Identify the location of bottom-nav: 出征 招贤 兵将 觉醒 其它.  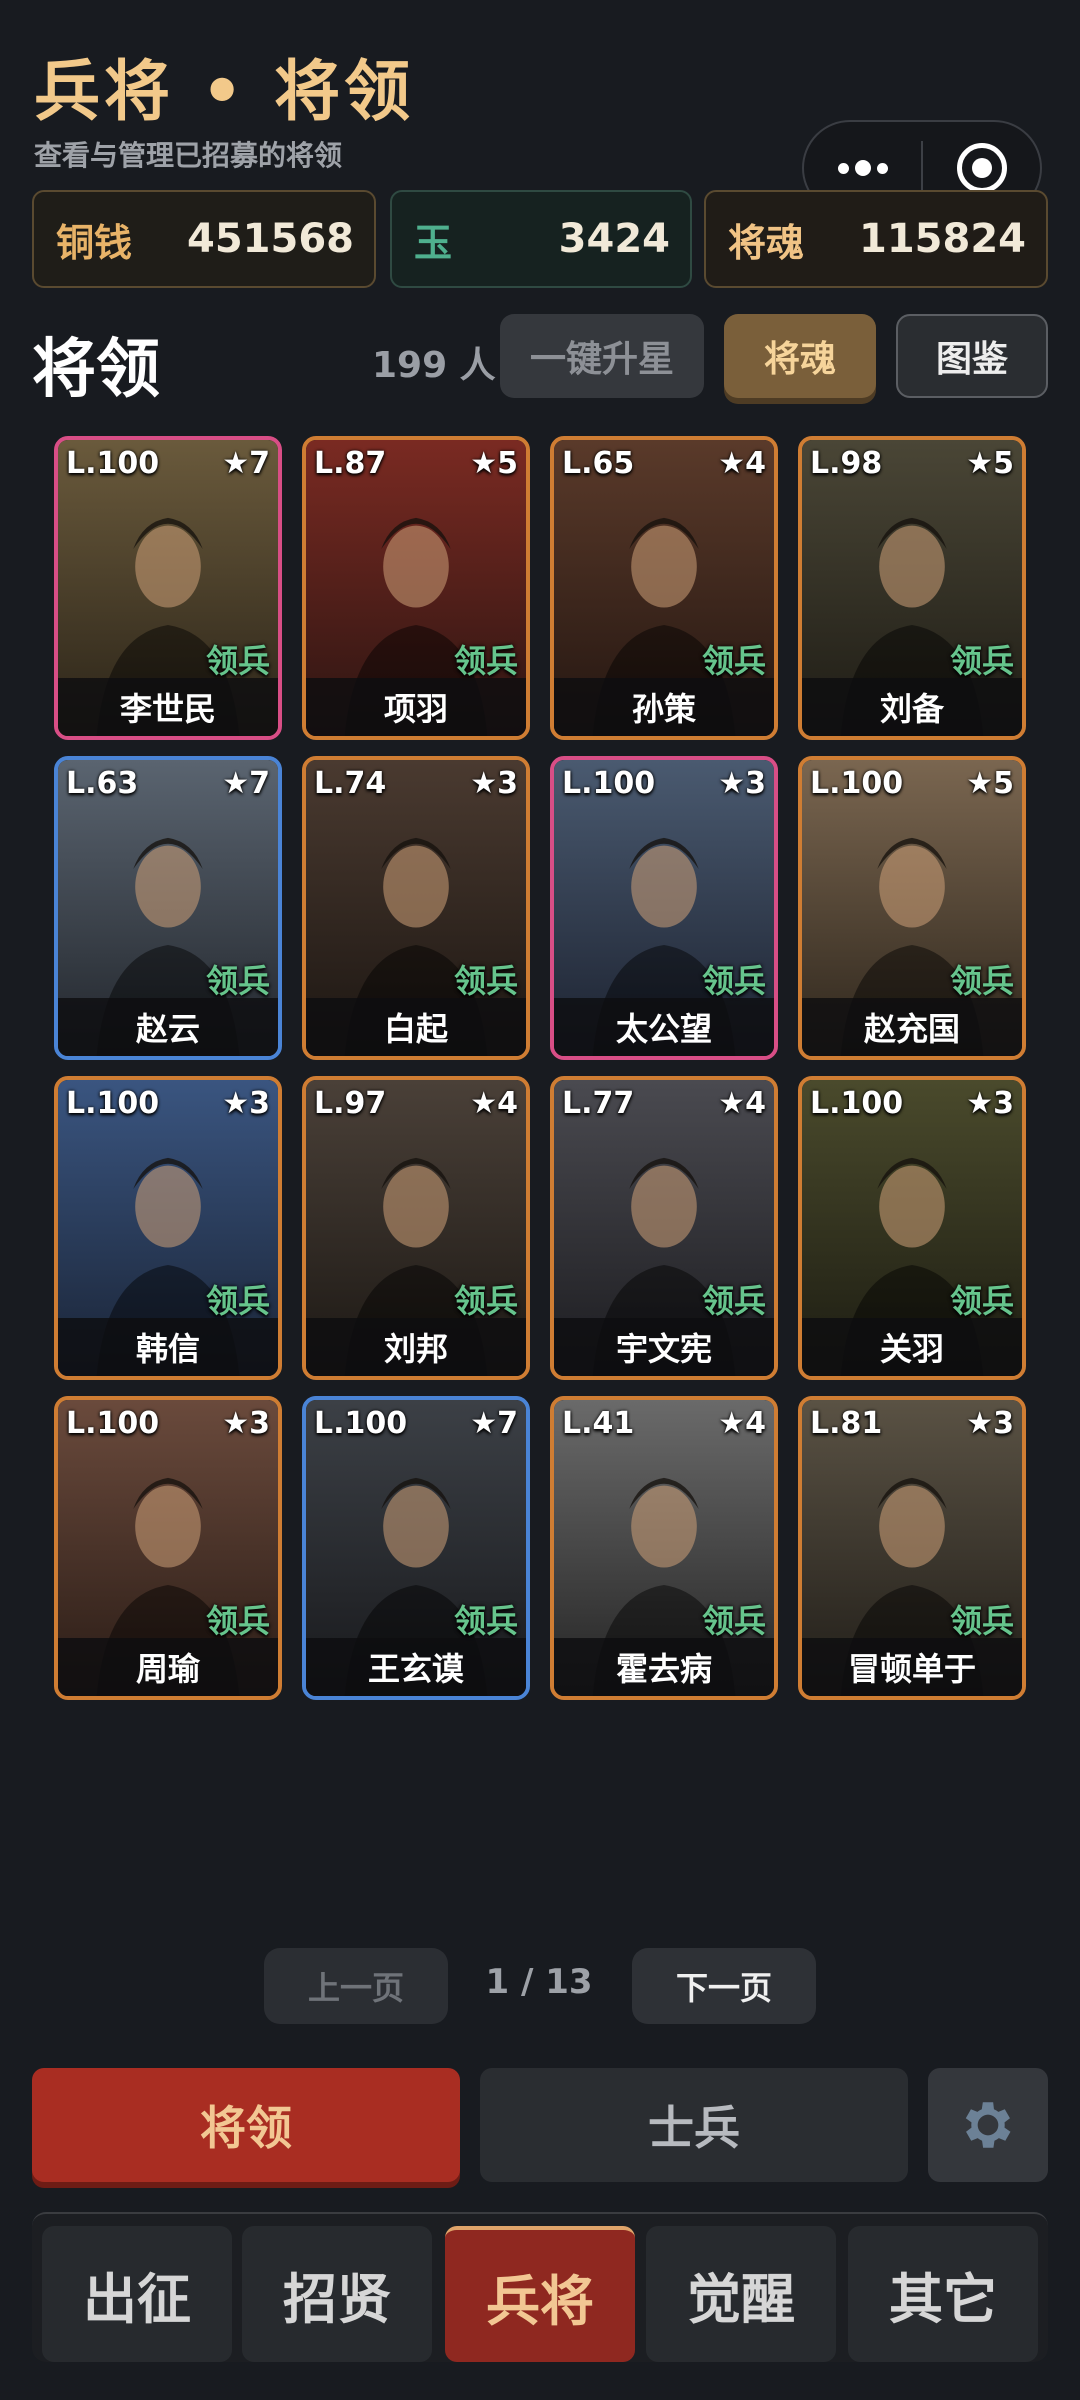
(540, 2287).